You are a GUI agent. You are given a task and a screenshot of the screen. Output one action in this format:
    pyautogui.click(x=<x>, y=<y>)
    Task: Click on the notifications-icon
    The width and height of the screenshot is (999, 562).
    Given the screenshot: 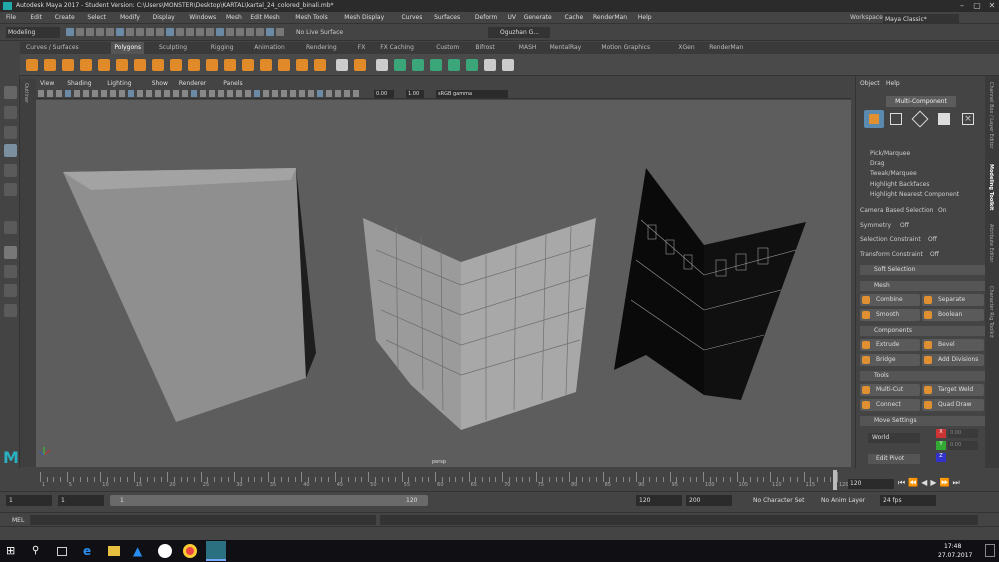 What is the action you would take?
    pyautogui.click(x=990, y=550)
    